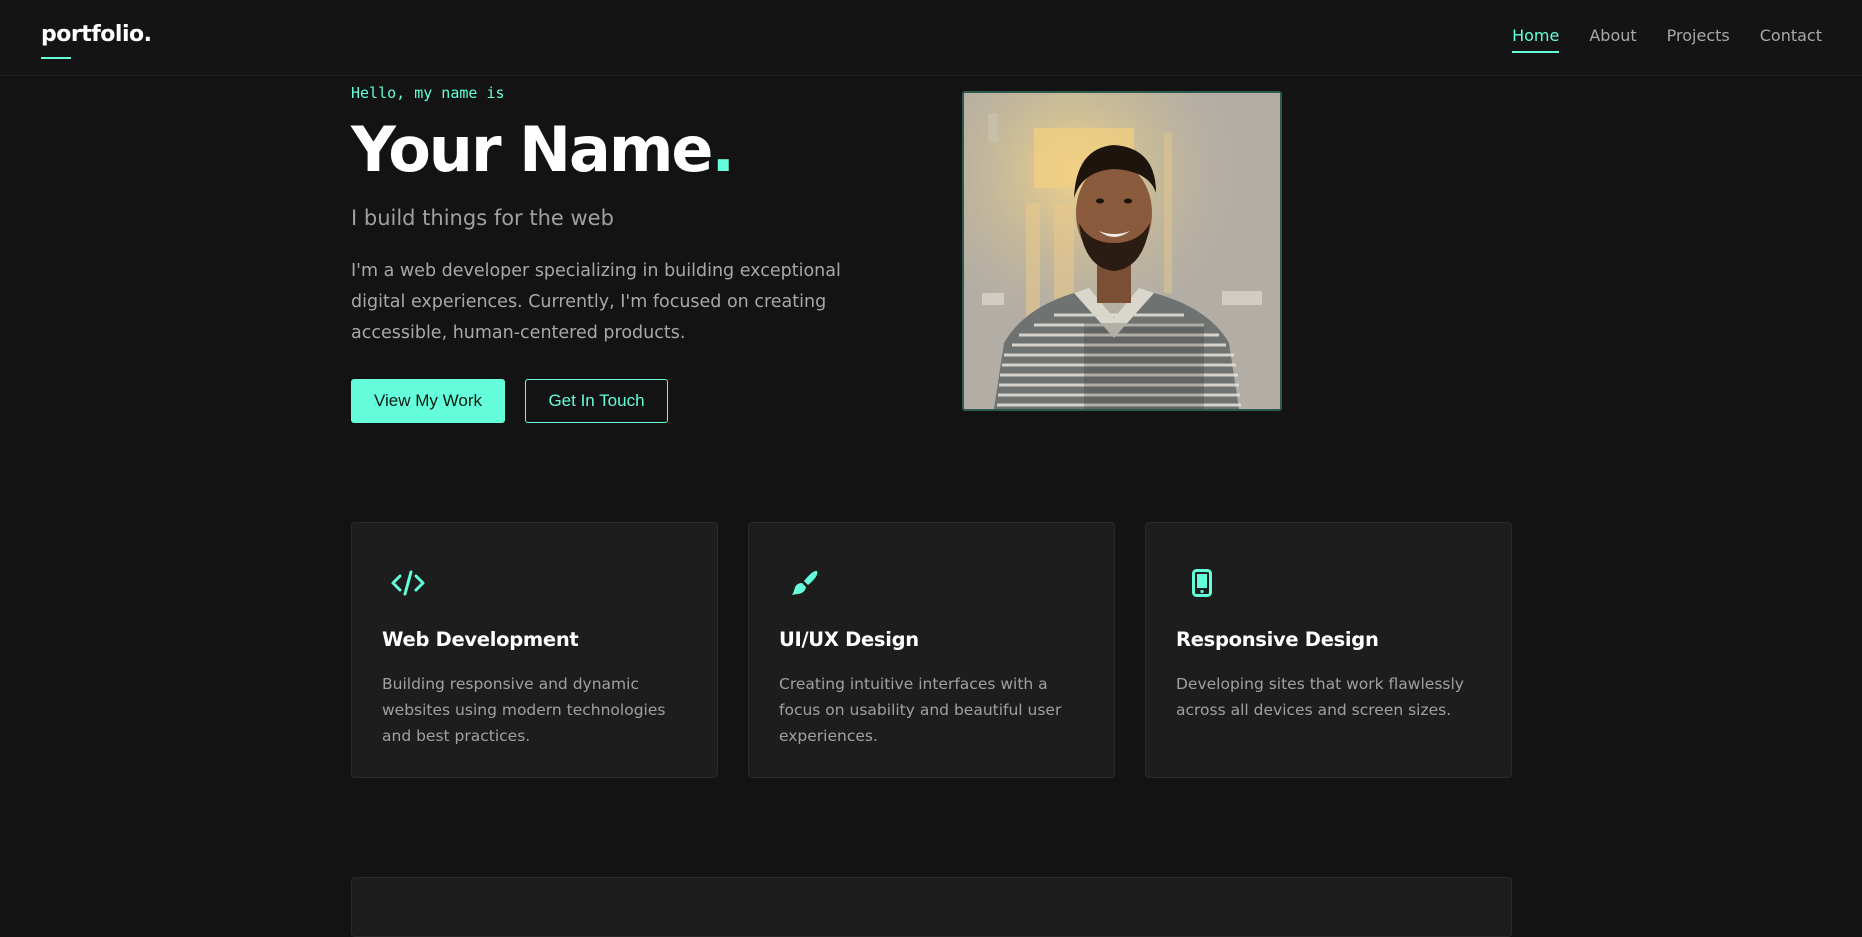 Image resolution: width=1862 pixels, height=937 pixels. Describe the element at coordinates (1202, 583) in the screenshot. I see `mobile-icon` at that location.